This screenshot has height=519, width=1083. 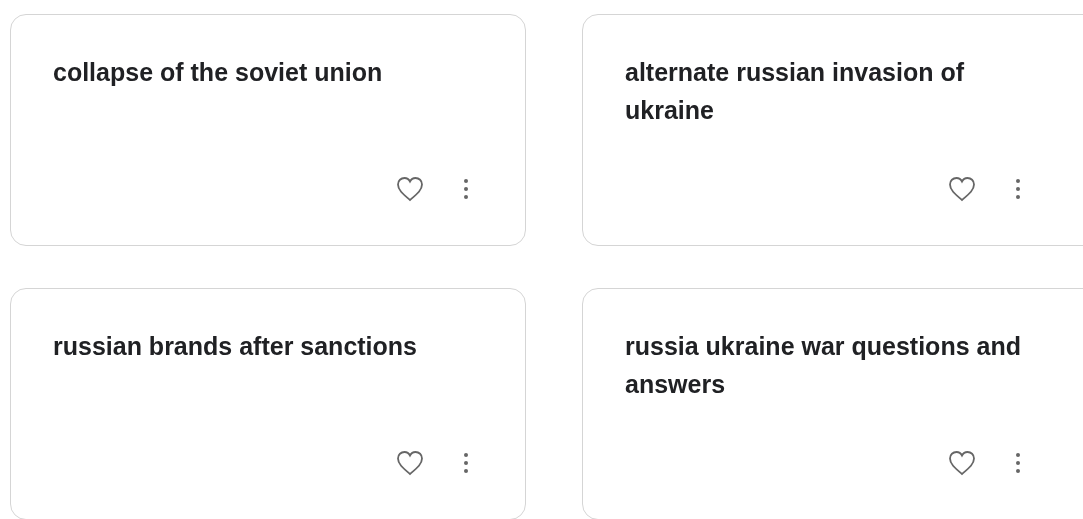 What do you see at coordinates (218, 72) in the screenshot?
I see `card-title: collapse of the soviet union` at bounding box center [218, 72].